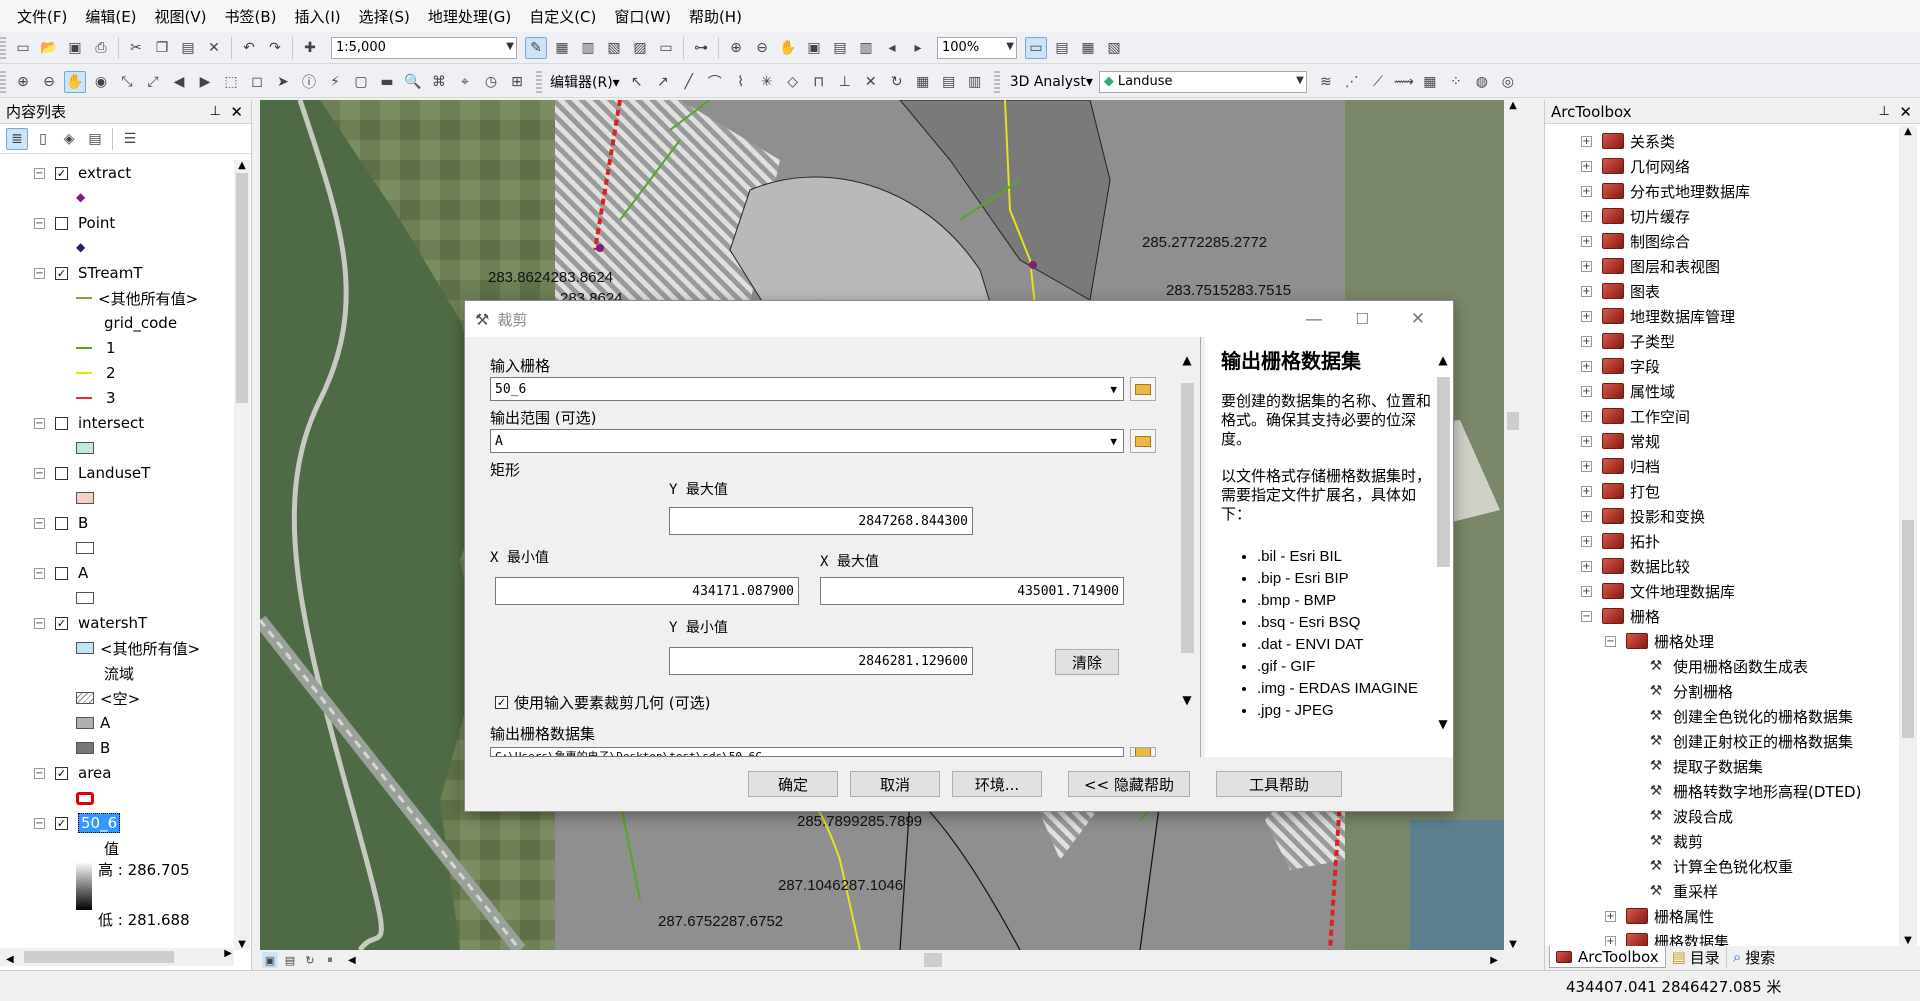 The width and height of the screenshot is (1920, 1001). Describe the element at coordinates (1430, 82) in the screenshot. I see `profile-graph-icon: ▦` at that location.